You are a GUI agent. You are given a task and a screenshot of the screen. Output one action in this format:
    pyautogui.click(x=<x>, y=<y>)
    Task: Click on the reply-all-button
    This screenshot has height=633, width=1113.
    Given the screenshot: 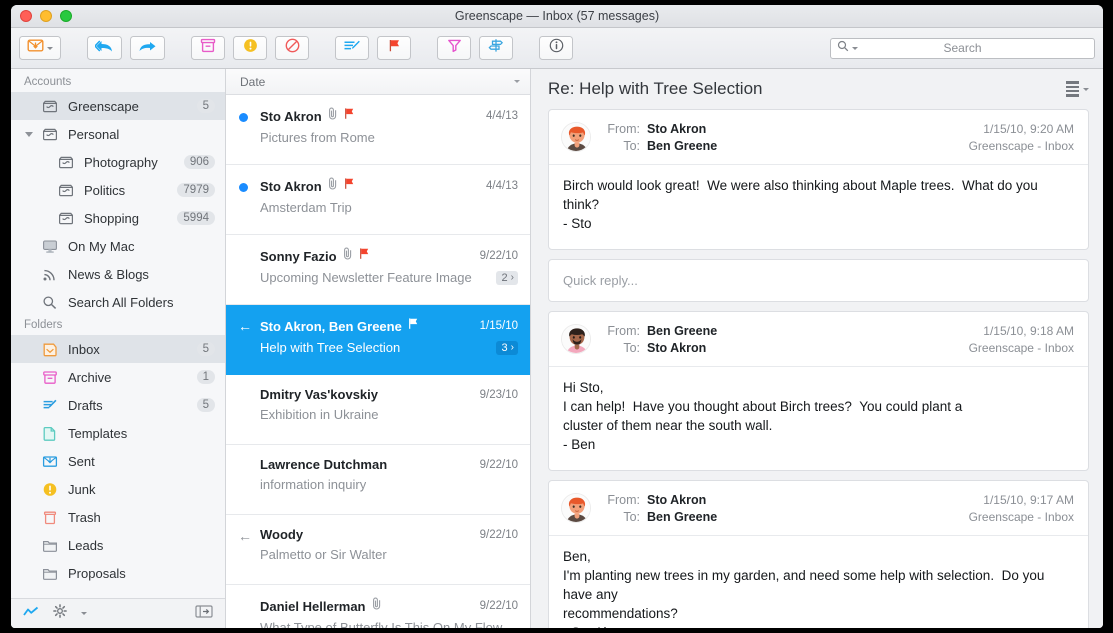 What is the action you would take?
    pyautogui.click(x=104, y=48)
    